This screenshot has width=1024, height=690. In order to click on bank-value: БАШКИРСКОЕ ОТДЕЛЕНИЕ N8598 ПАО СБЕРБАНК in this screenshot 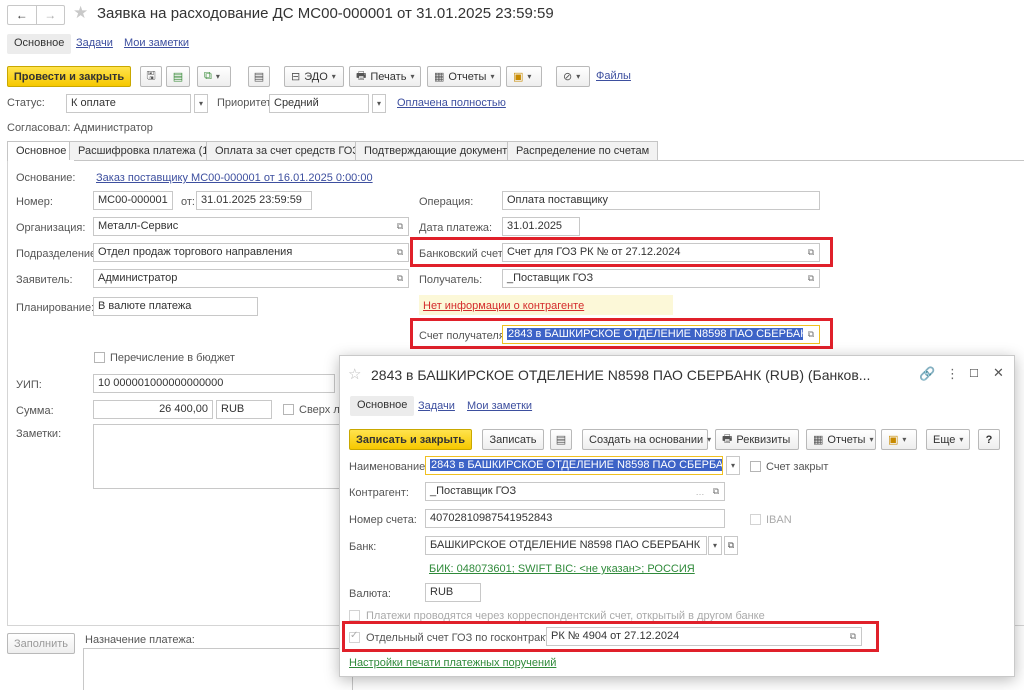, I will do `click(565, 545)`.